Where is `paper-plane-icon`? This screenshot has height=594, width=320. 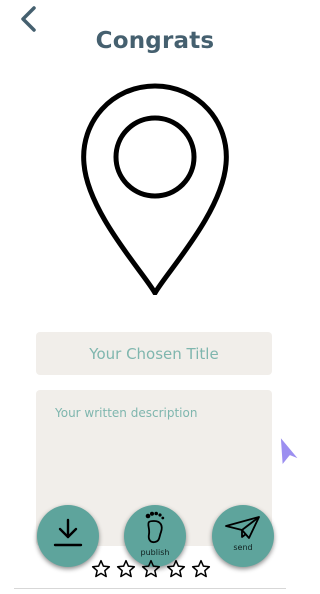
paper-plane-icon is located at coordinates (242, 527).